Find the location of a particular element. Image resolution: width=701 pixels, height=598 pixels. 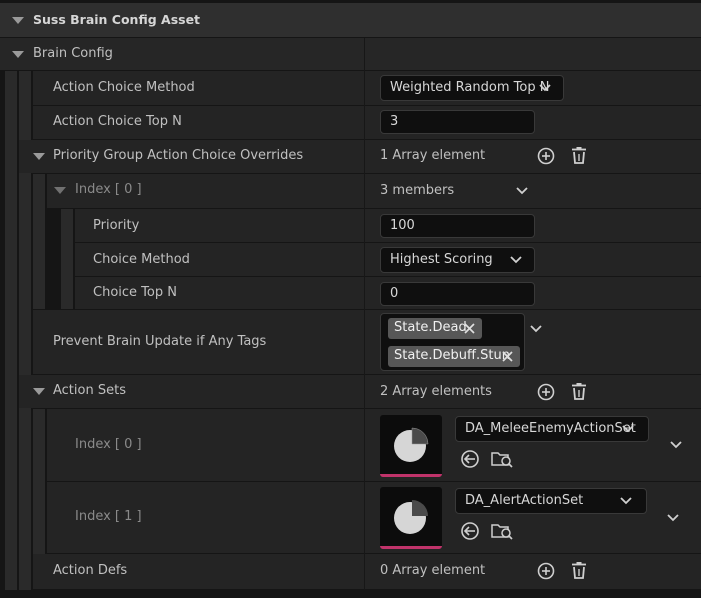

tag-label: State.Debuff.Stun is located at coordinates (452, 355).